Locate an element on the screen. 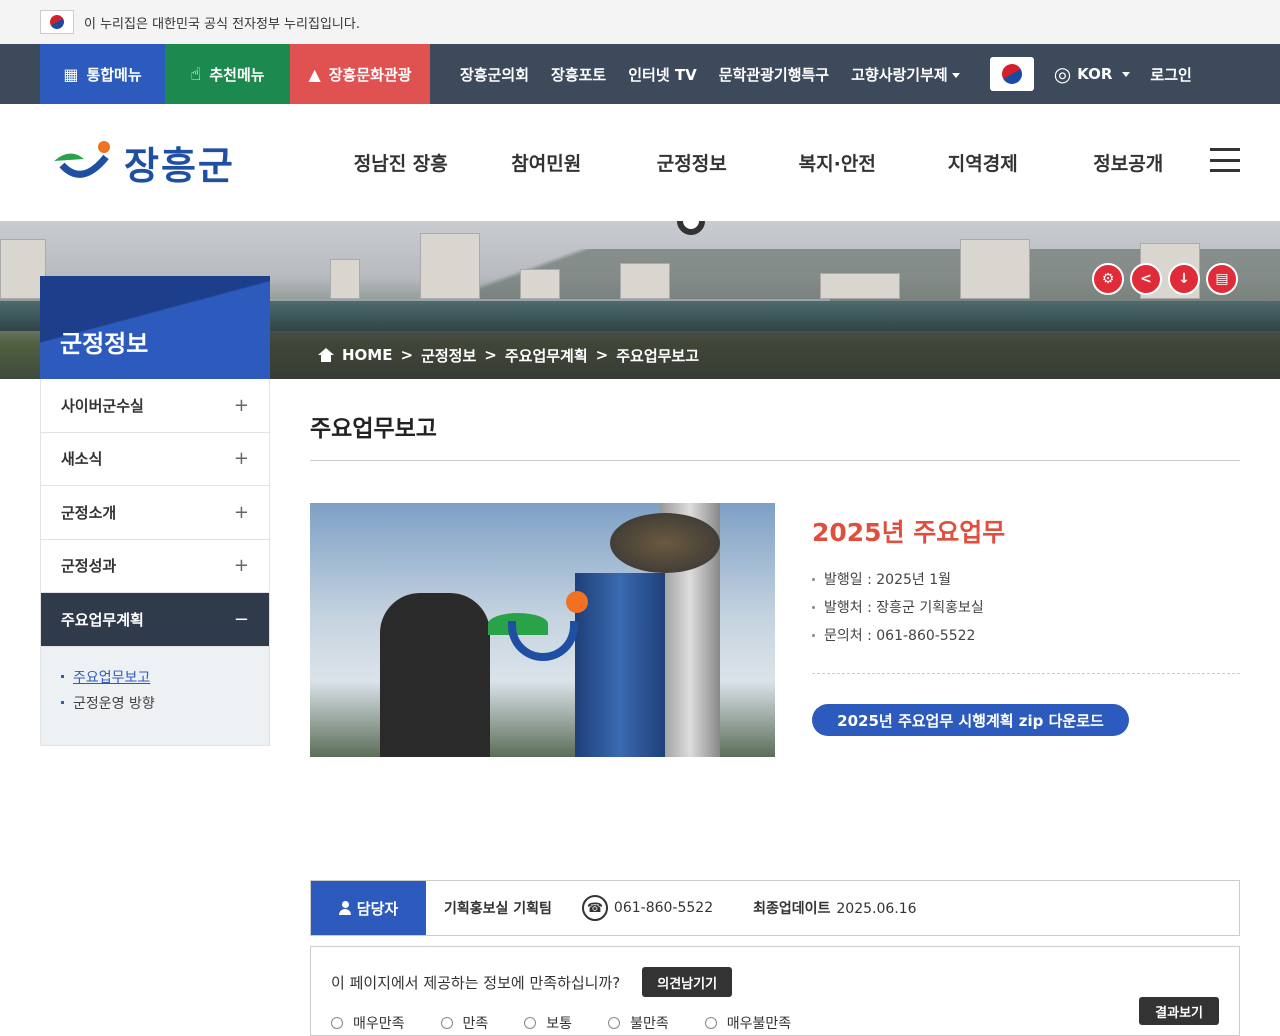 Image resolution: width=1280 pixels, height=1036 pixels. main-nav: 정남진 장흥 참여민원 군정정보 복지·안전 지역경제 정보공개 is located at coordinates (764, 162).